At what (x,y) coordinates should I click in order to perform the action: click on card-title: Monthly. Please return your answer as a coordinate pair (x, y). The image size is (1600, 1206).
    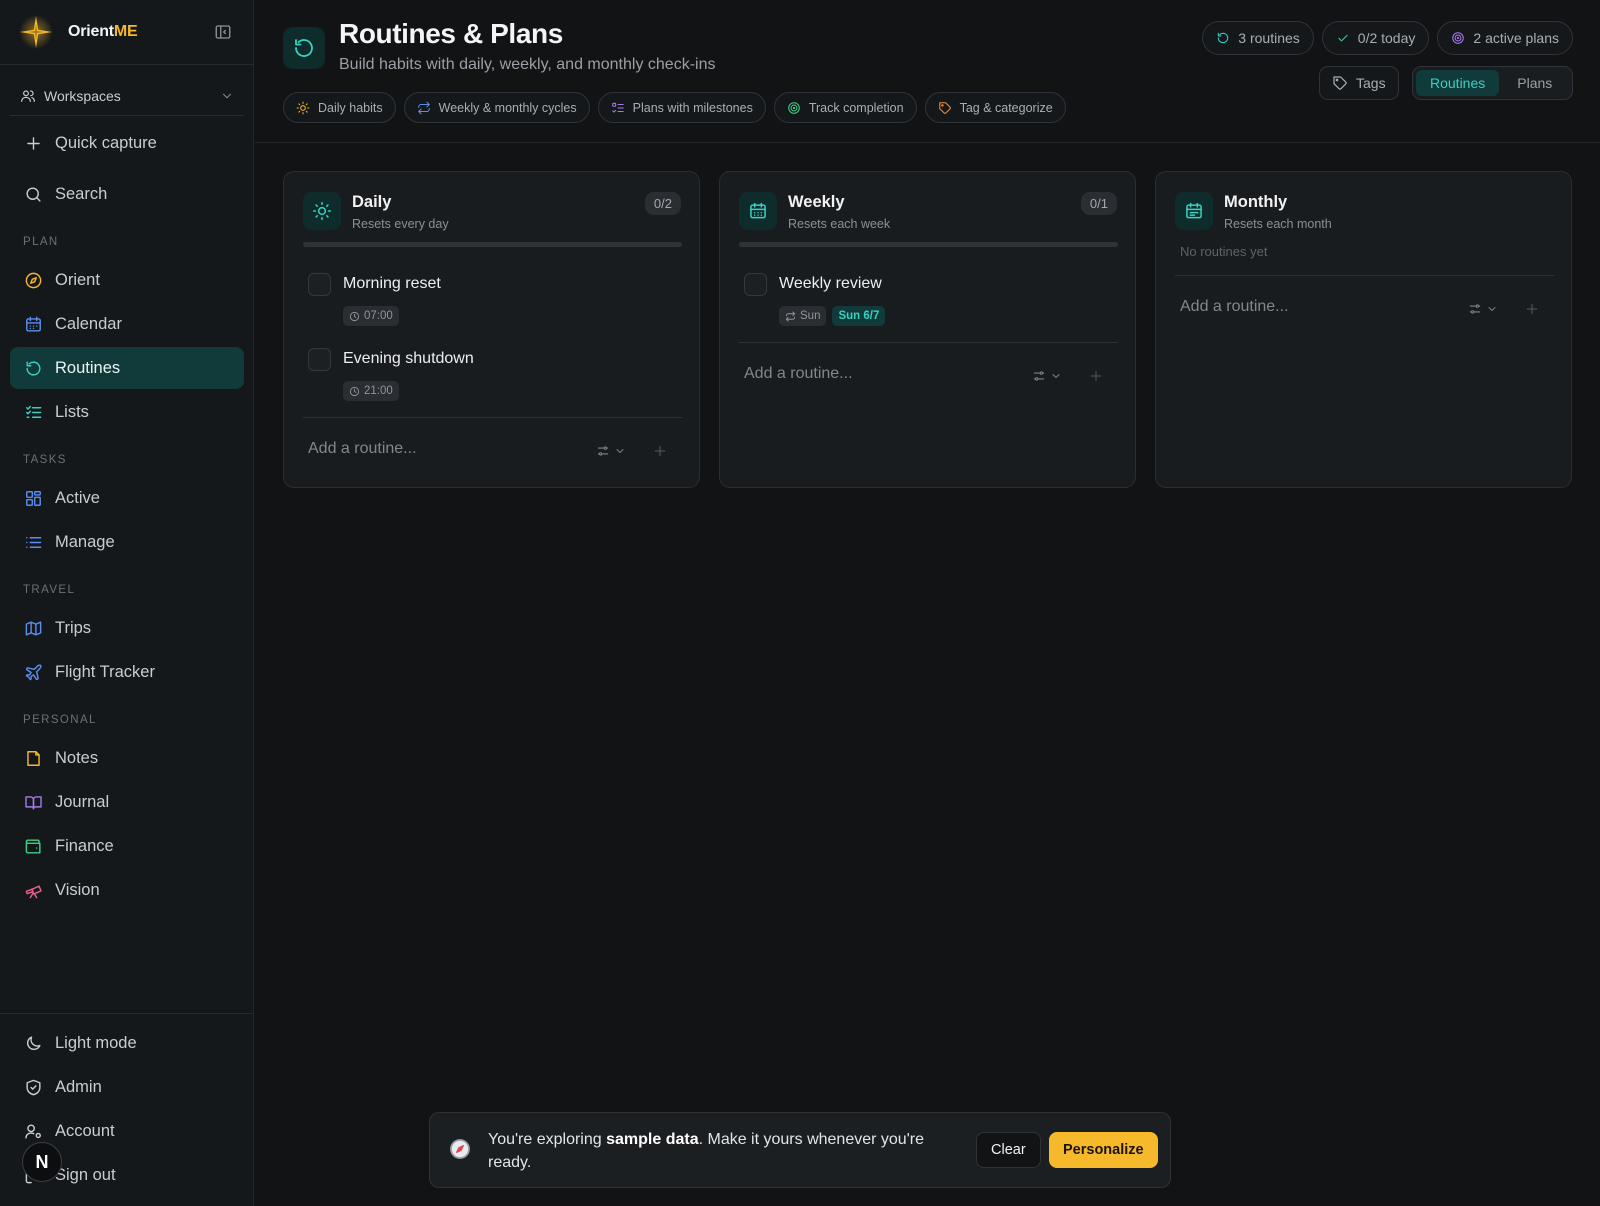
    Looking at the image, I should click on (1256, 202).